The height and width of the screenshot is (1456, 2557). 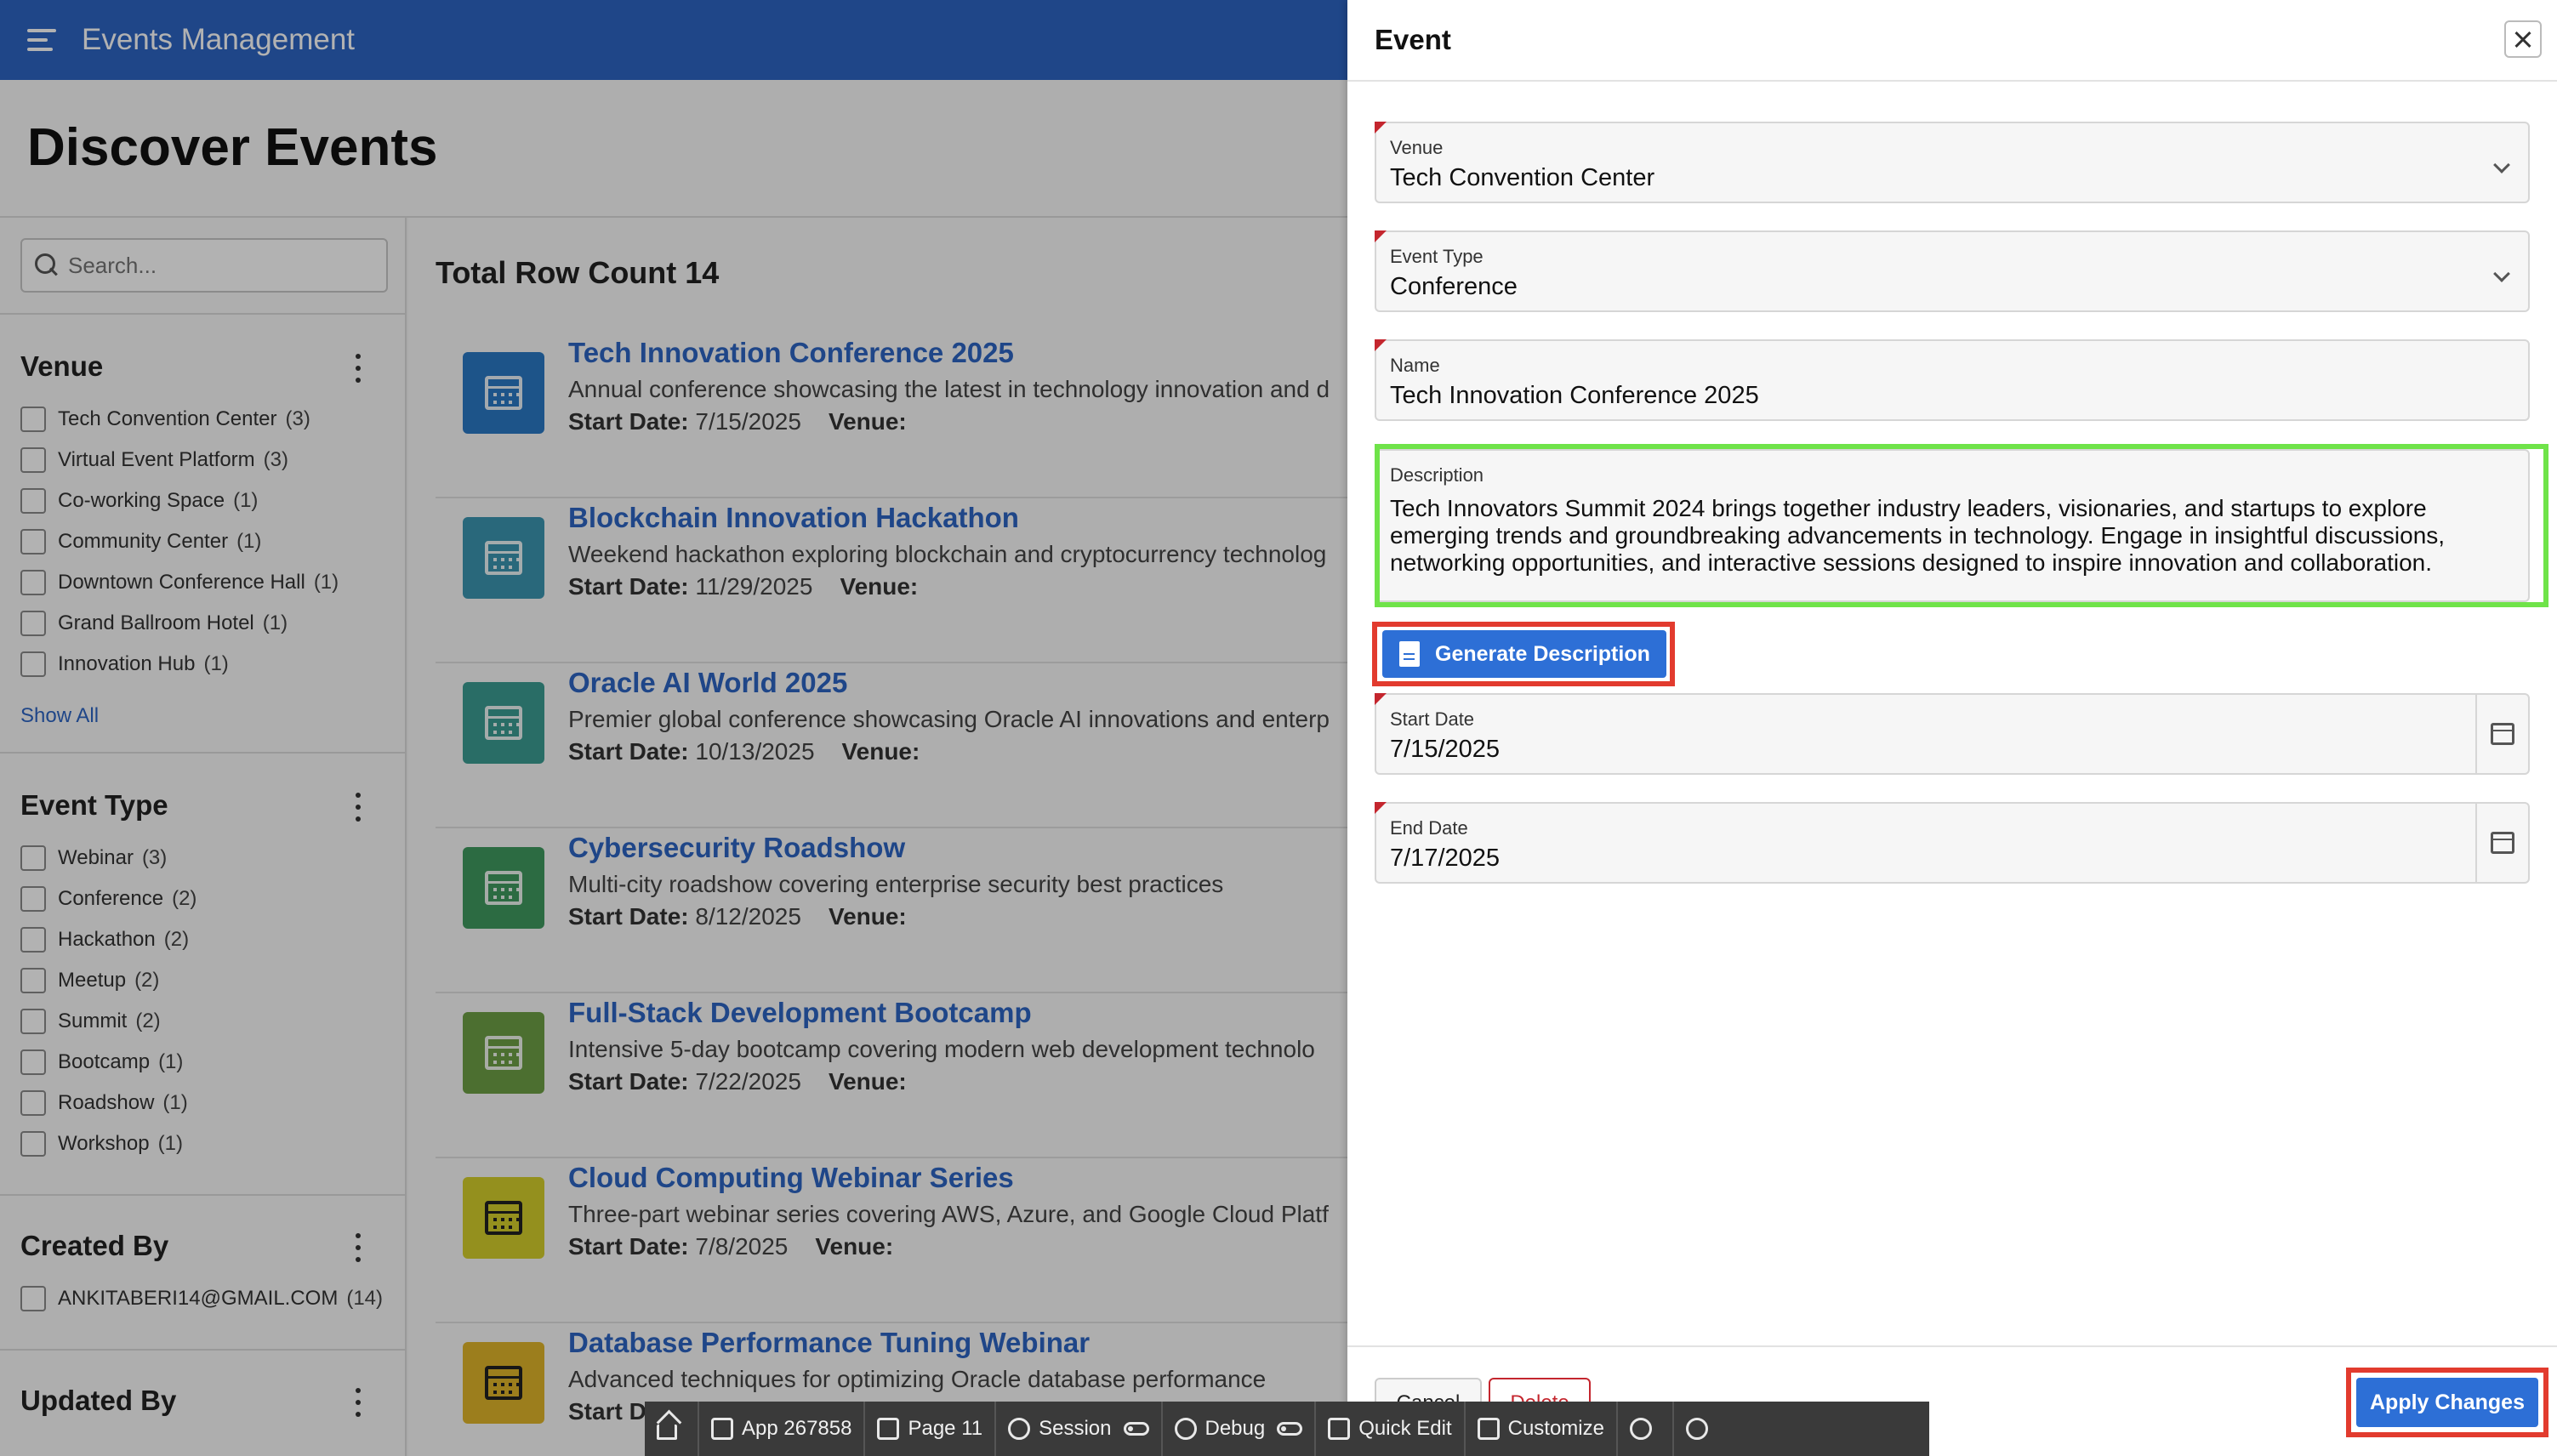 What do you see at coordinates (1437, 256) in the screenshot?
I see `field-label: Event Type` at bounding box center [1437, 256].